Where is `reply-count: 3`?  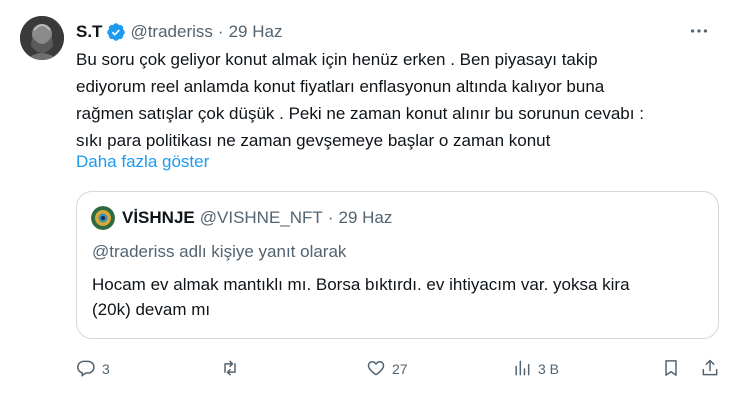 reply-count: 3 is located at coordinates (106, 369).